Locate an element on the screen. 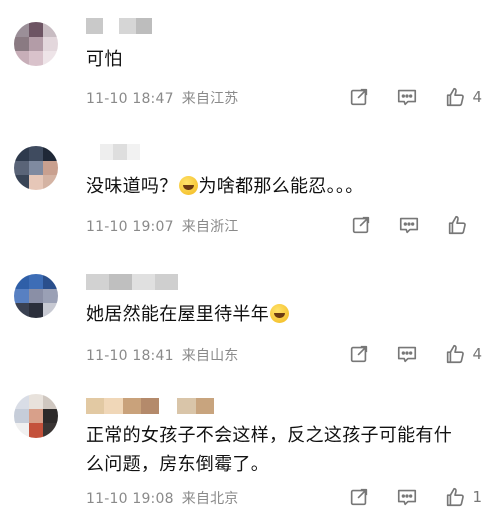 This screenshot has width=500, height=524. comment-meta: 11-10 19:08 来自北京 is located at coordinates (162, 498).